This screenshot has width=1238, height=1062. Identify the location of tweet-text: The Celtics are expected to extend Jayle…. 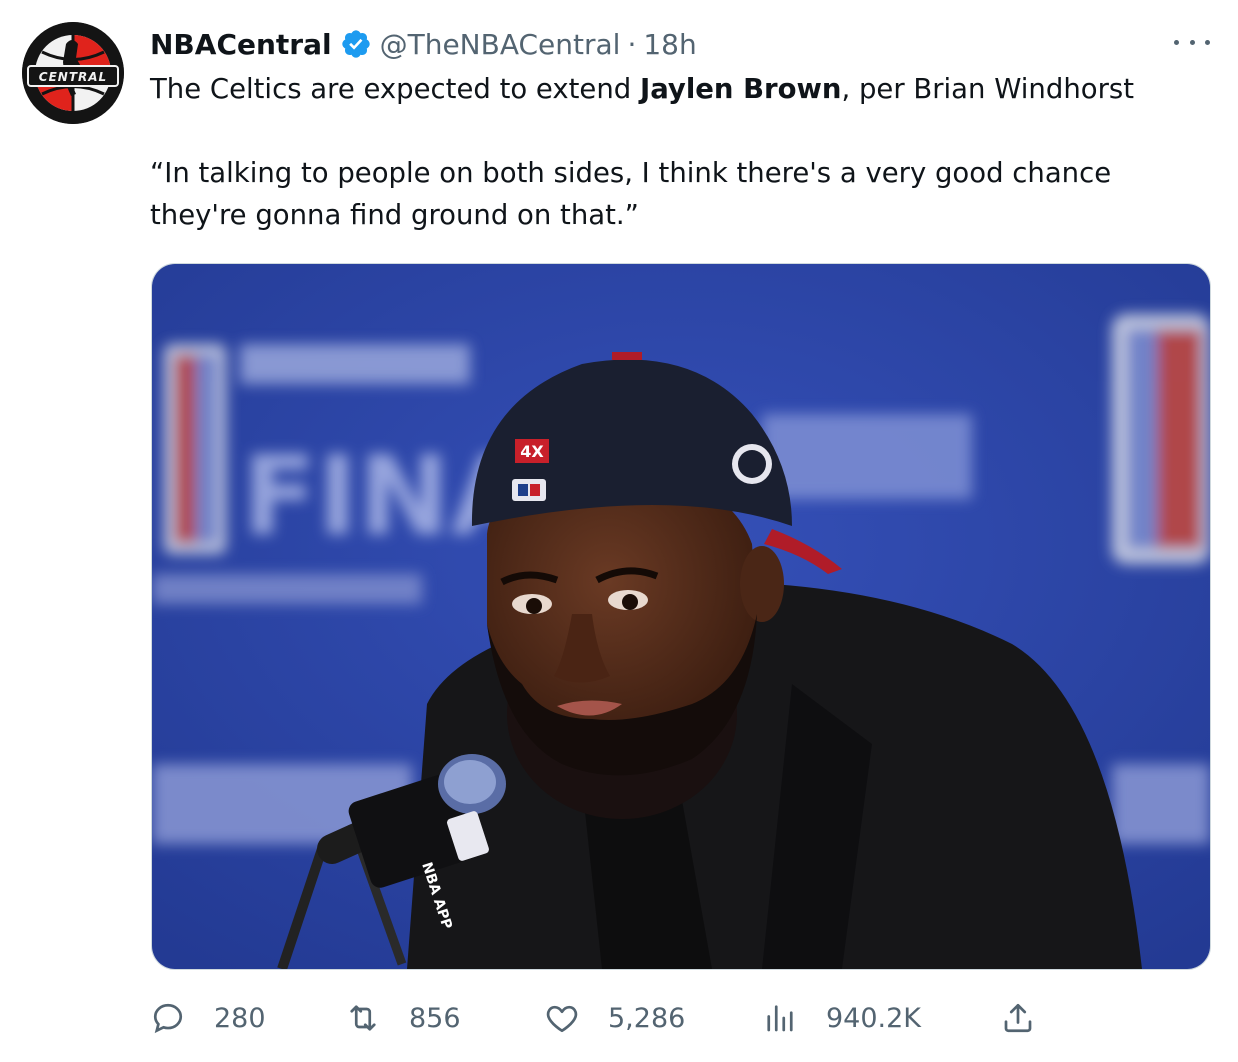
(680, 152).